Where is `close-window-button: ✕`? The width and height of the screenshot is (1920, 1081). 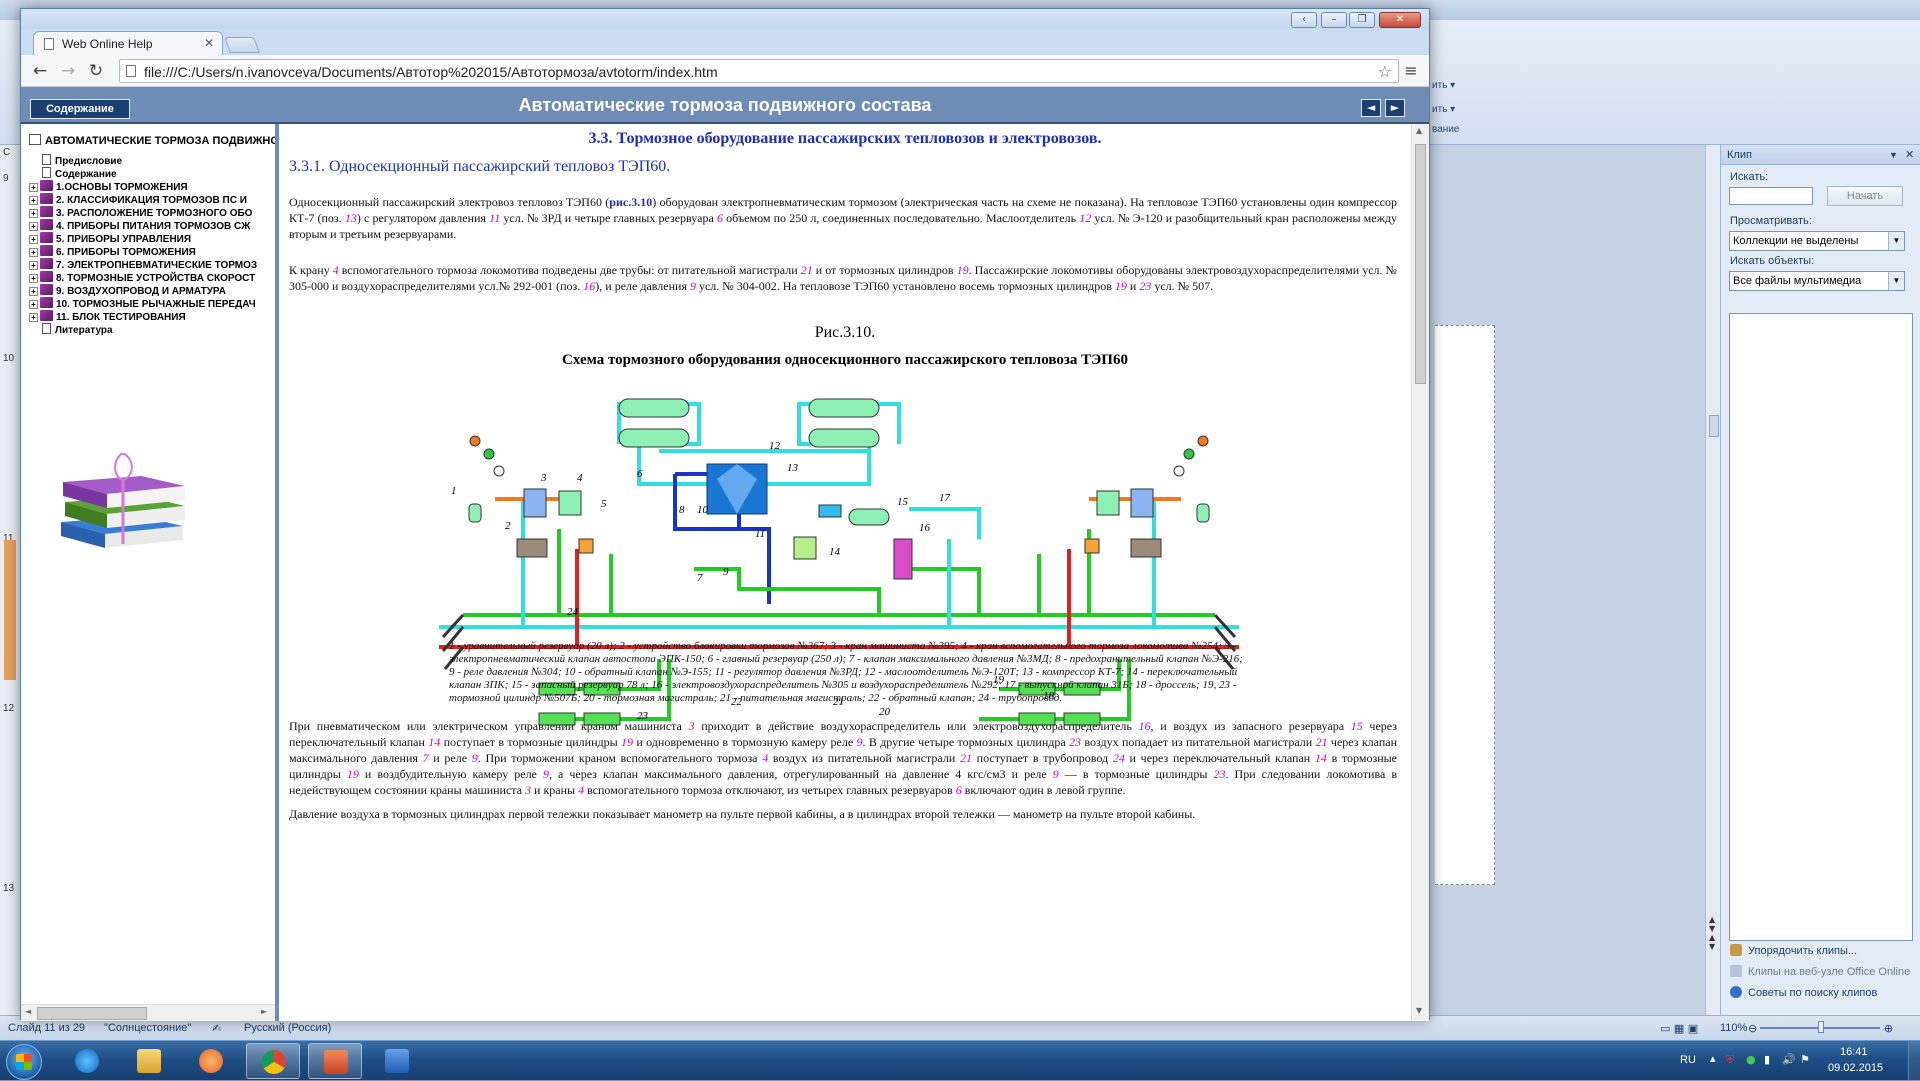 close-window-button: ✕ is located at coordinates (1400, 20).